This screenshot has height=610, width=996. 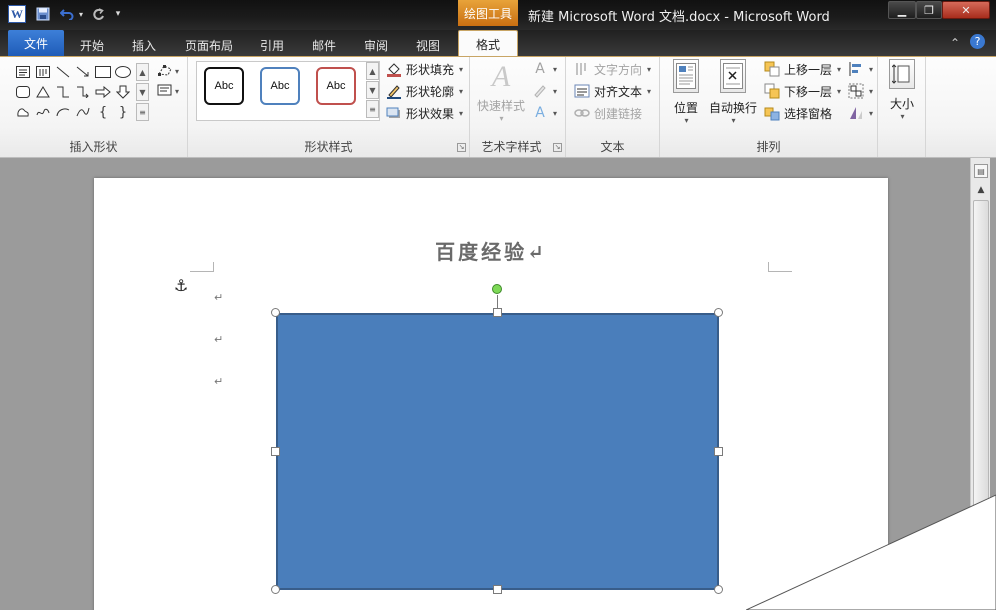 What do you see at coordinates (43, 14) in the screenshot?
I see `save-icon` at bounding box center [43, 14].